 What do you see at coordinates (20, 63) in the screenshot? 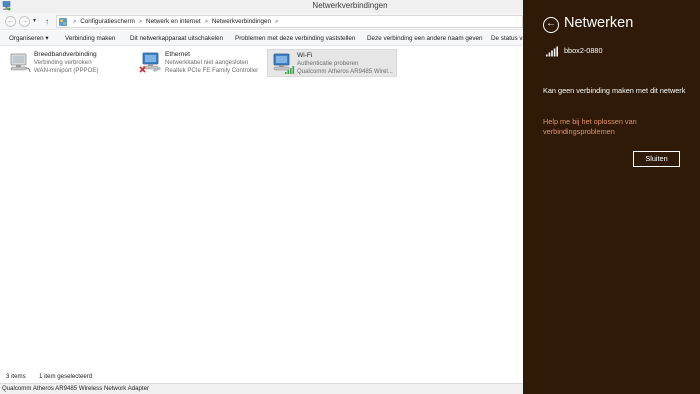
I see `broadband-icon` at bounding box center [20, 63].